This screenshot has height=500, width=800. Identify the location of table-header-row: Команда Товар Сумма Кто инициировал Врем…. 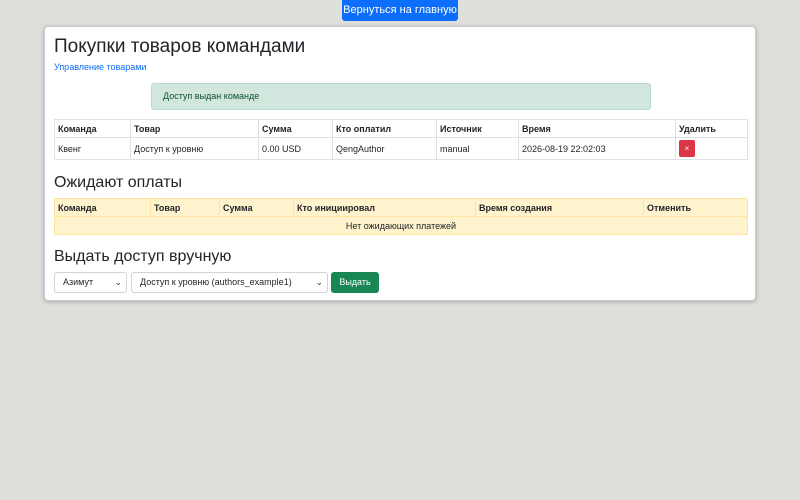
(401, 207).